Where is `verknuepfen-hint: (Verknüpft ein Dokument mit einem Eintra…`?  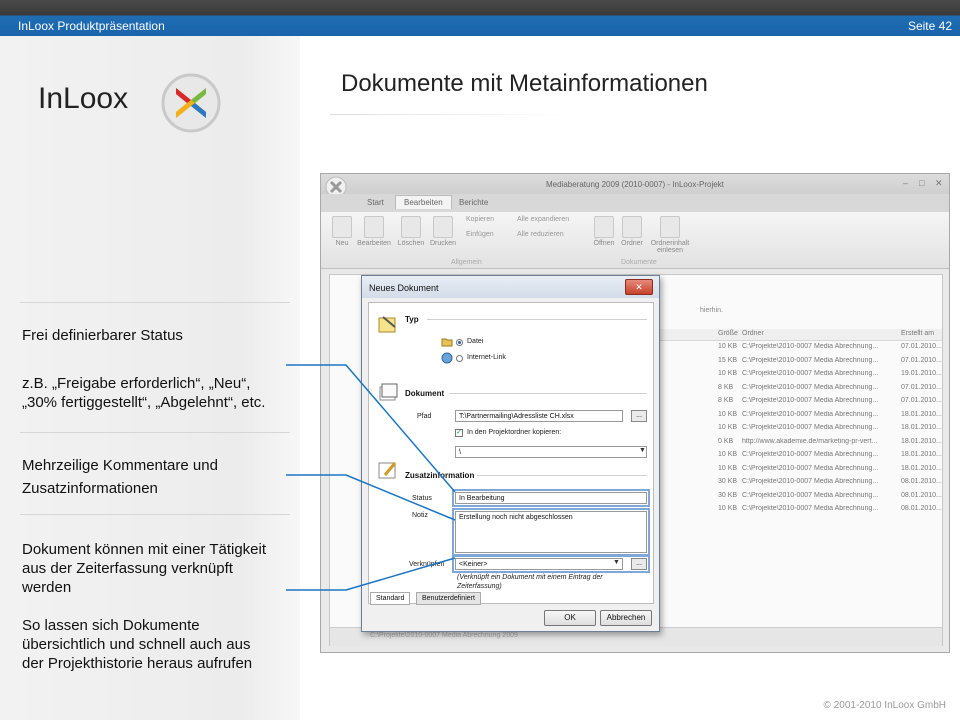 verknuepfen-hint: (Verknüpft ein Dokument mit einem Eintra… is located at coordinates (530, 582).